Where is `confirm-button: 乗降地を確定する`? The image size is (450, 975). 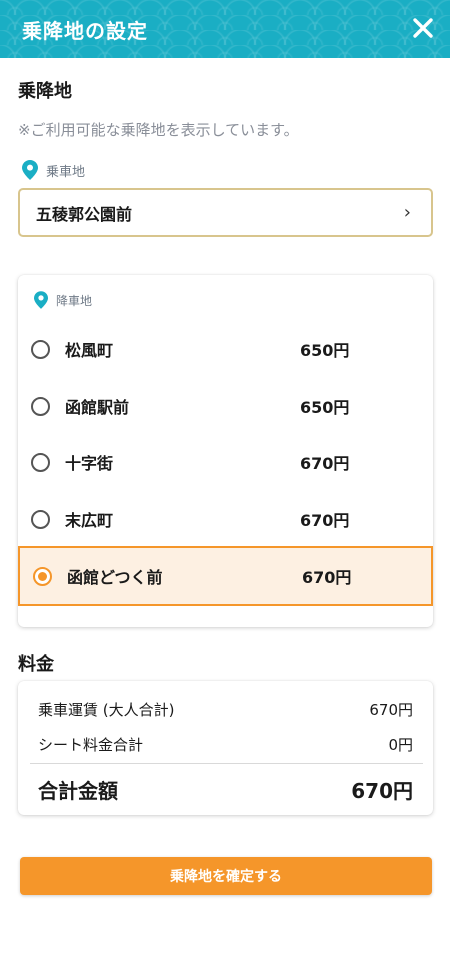
confirm-button: 乗降地を確定する is located at coordinates (226, 876).